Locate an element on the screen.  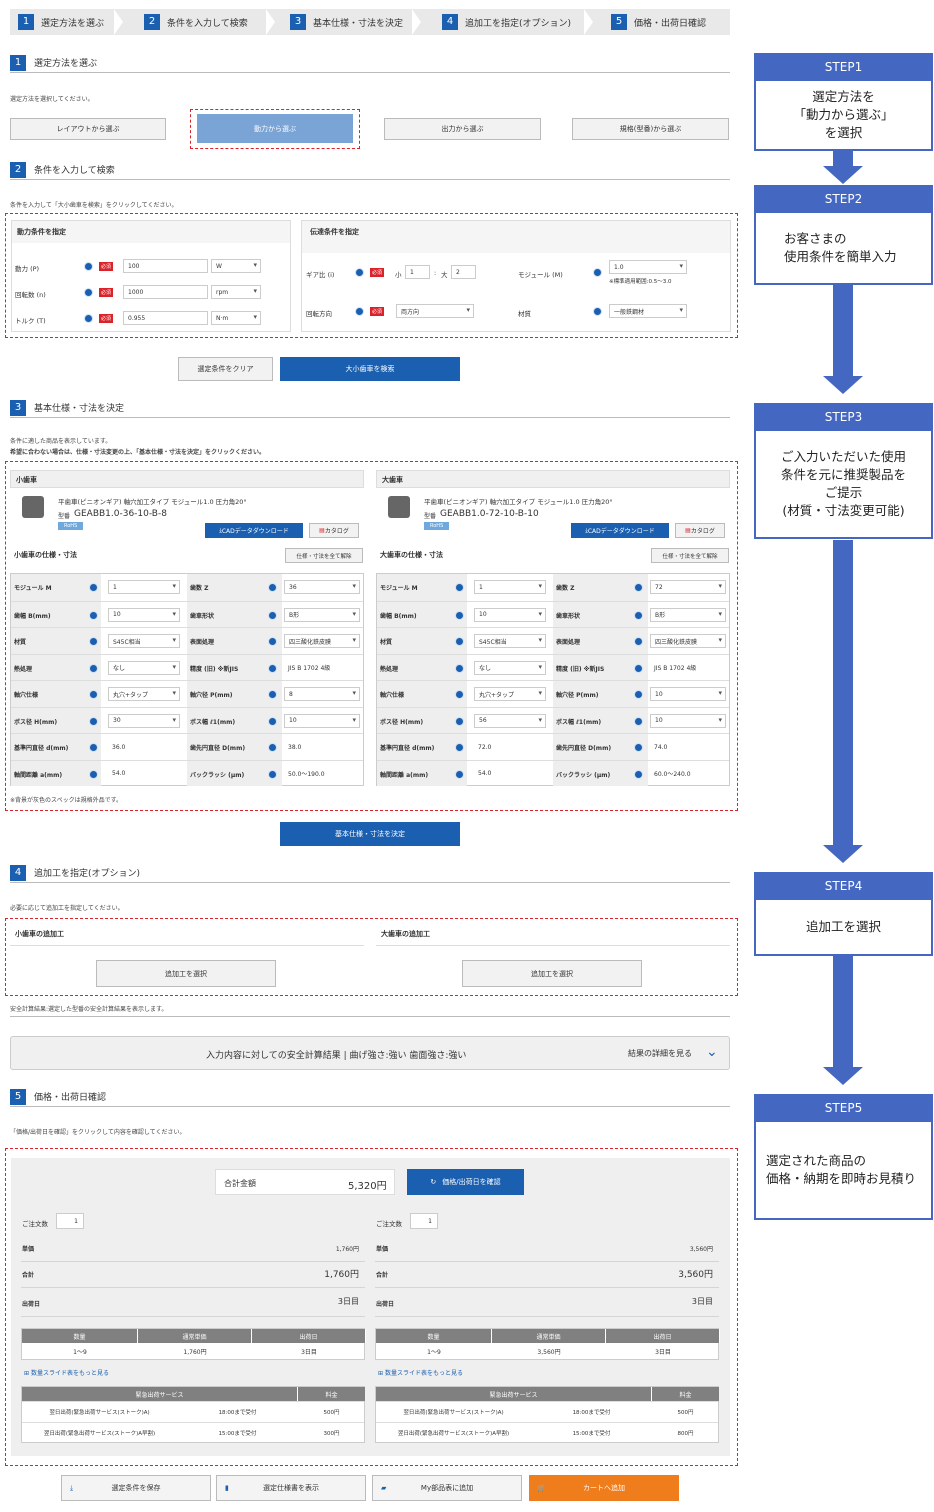
output-select-button: 出力から選ぶ is located at coordinates (462, 129).